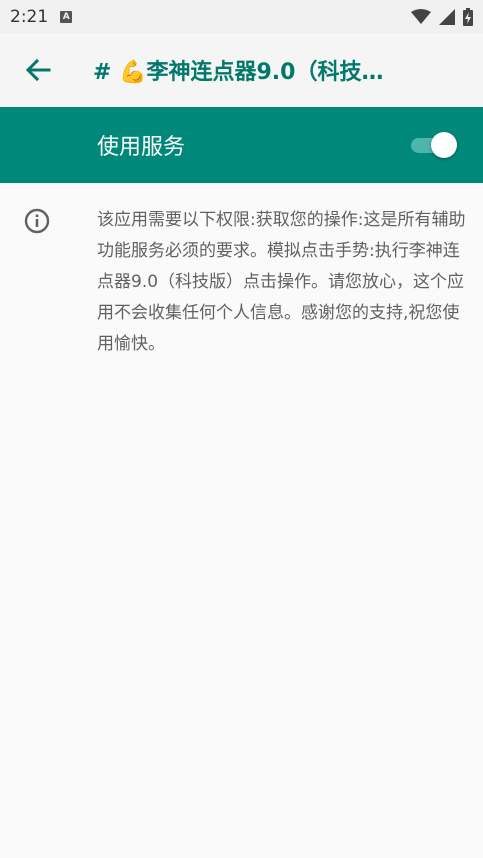 Image resolution: width=483 pixels, height=858 pixels. Describe the element at coordinates (241, 145) in the screenshot. I see `use-service-row: 使用服务` at that location.